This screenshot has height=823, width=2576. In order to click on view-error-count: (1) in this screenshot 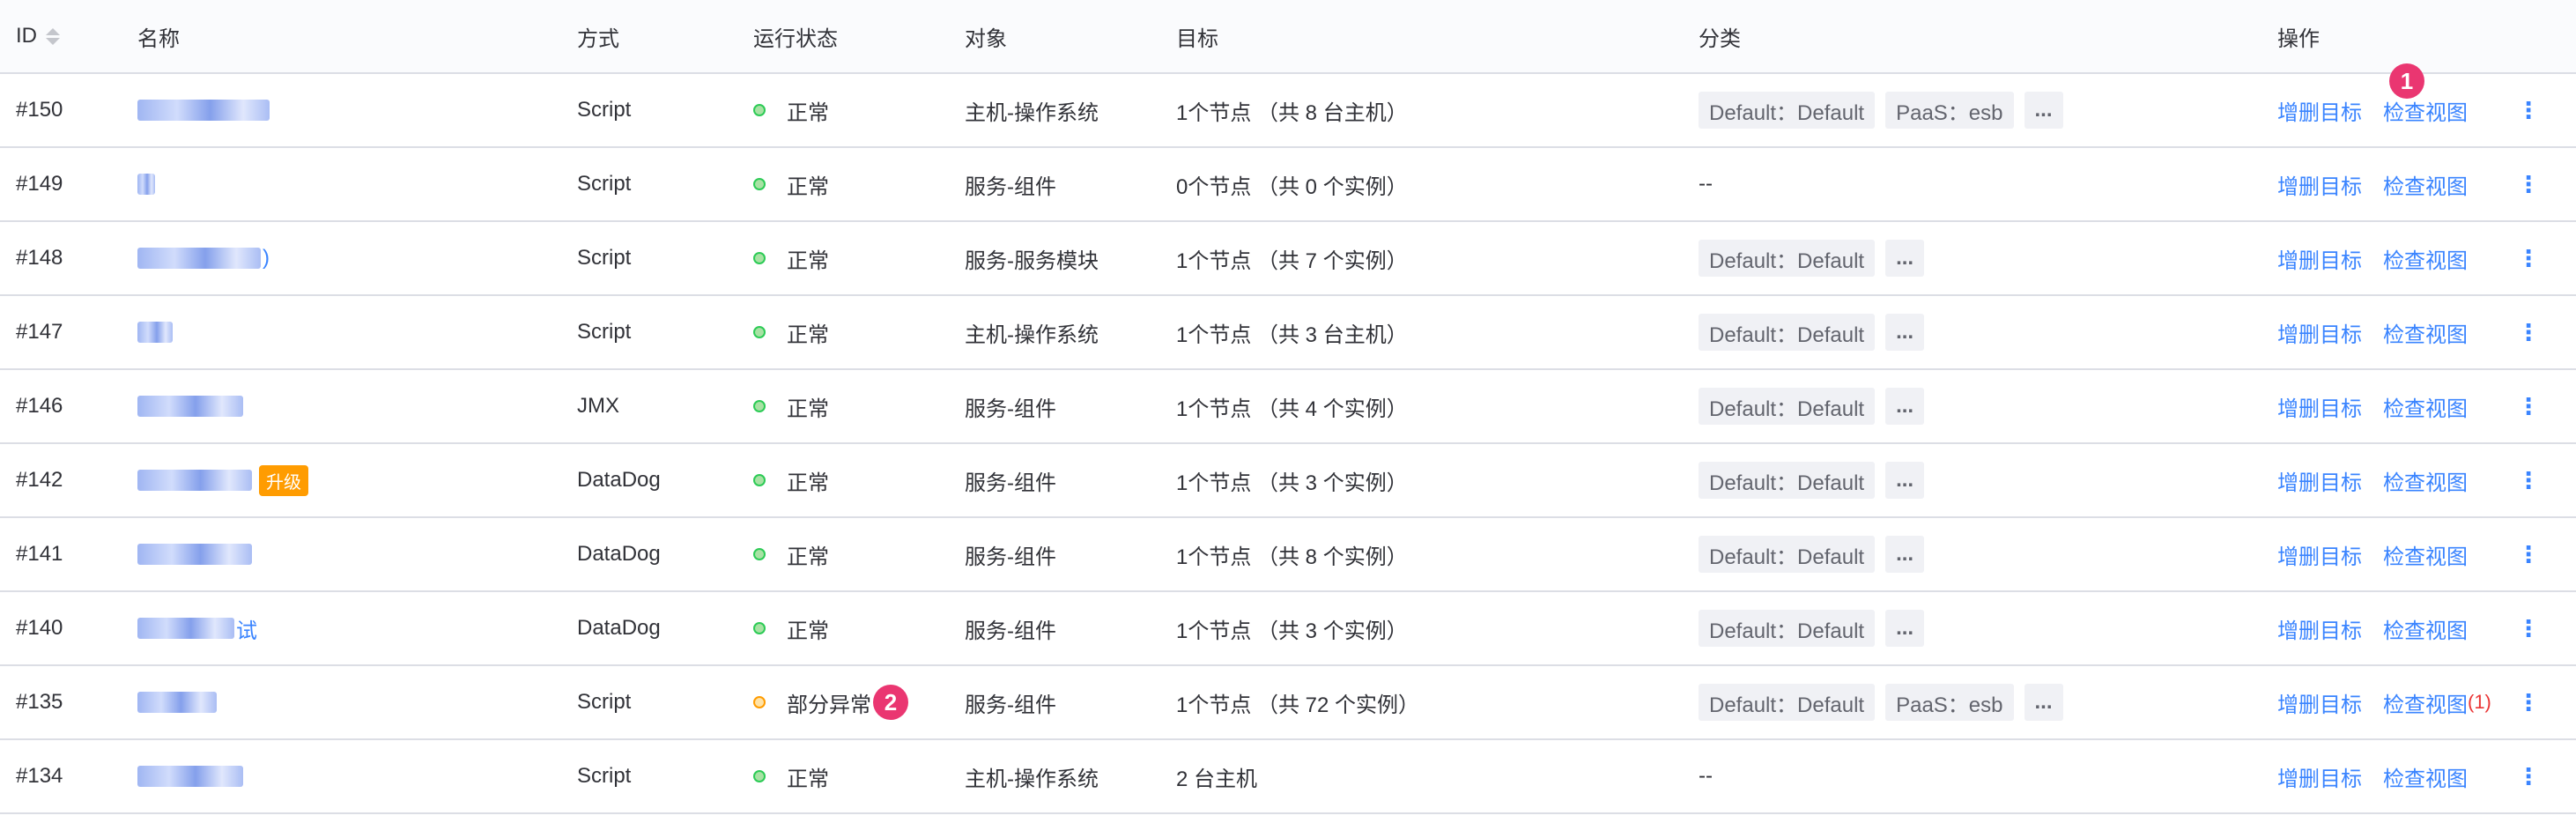, I will do `click(2480, 702)`.